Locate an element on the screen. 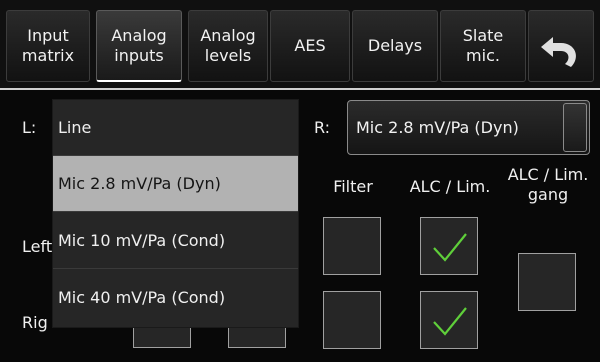 This screenshot has width=600, height=362. right-input-label: R: is located at coordinates (322, 127).